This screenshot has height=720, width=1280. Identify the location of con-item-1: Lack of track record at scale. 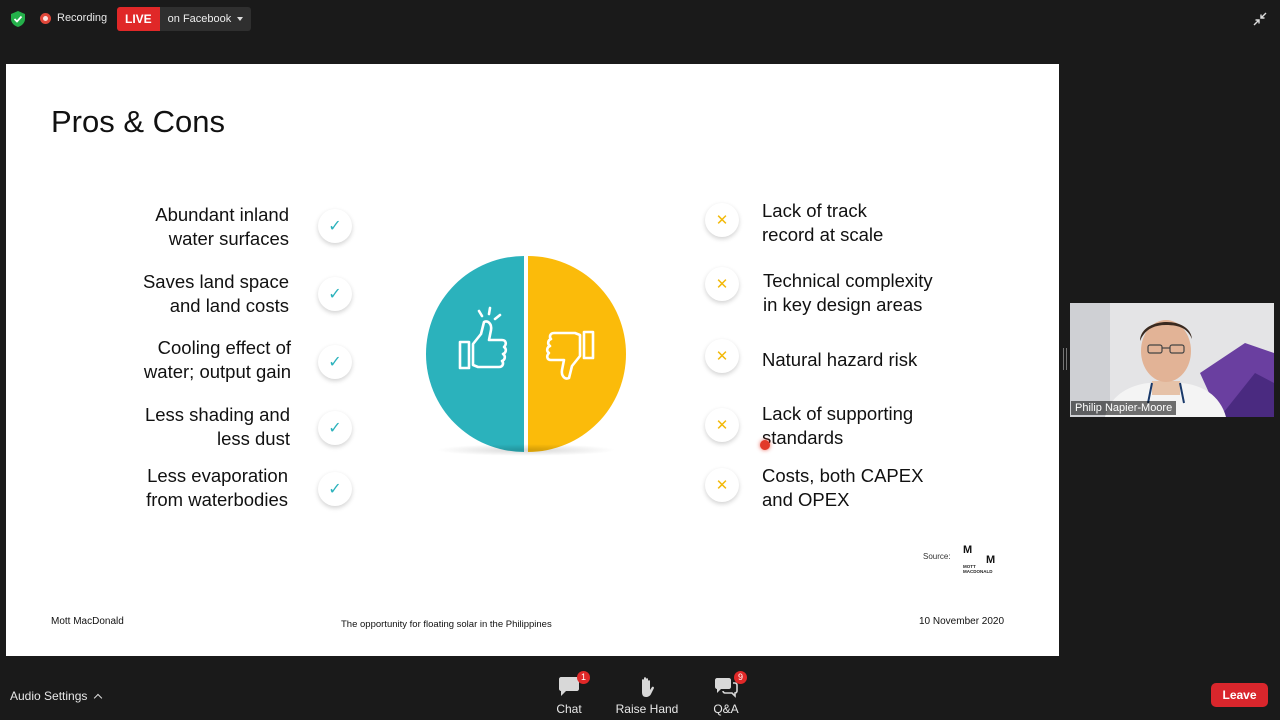
(892, 223).